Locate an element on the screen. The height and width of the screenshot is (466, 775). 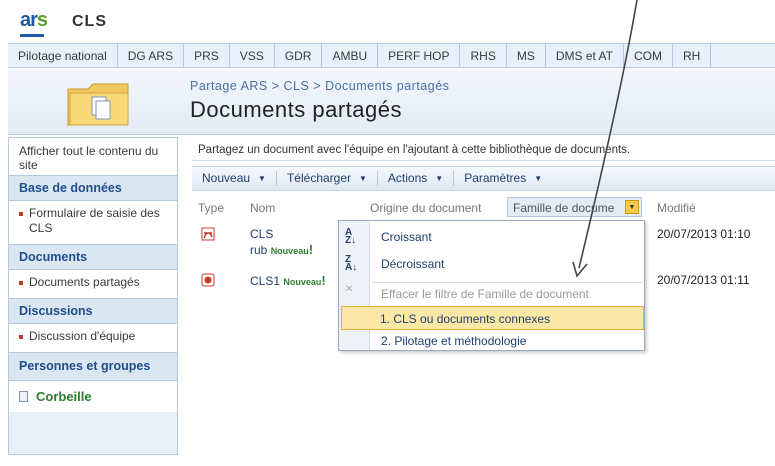
recycle-bin-link: Corbeille is located at coordinates (93, 396).